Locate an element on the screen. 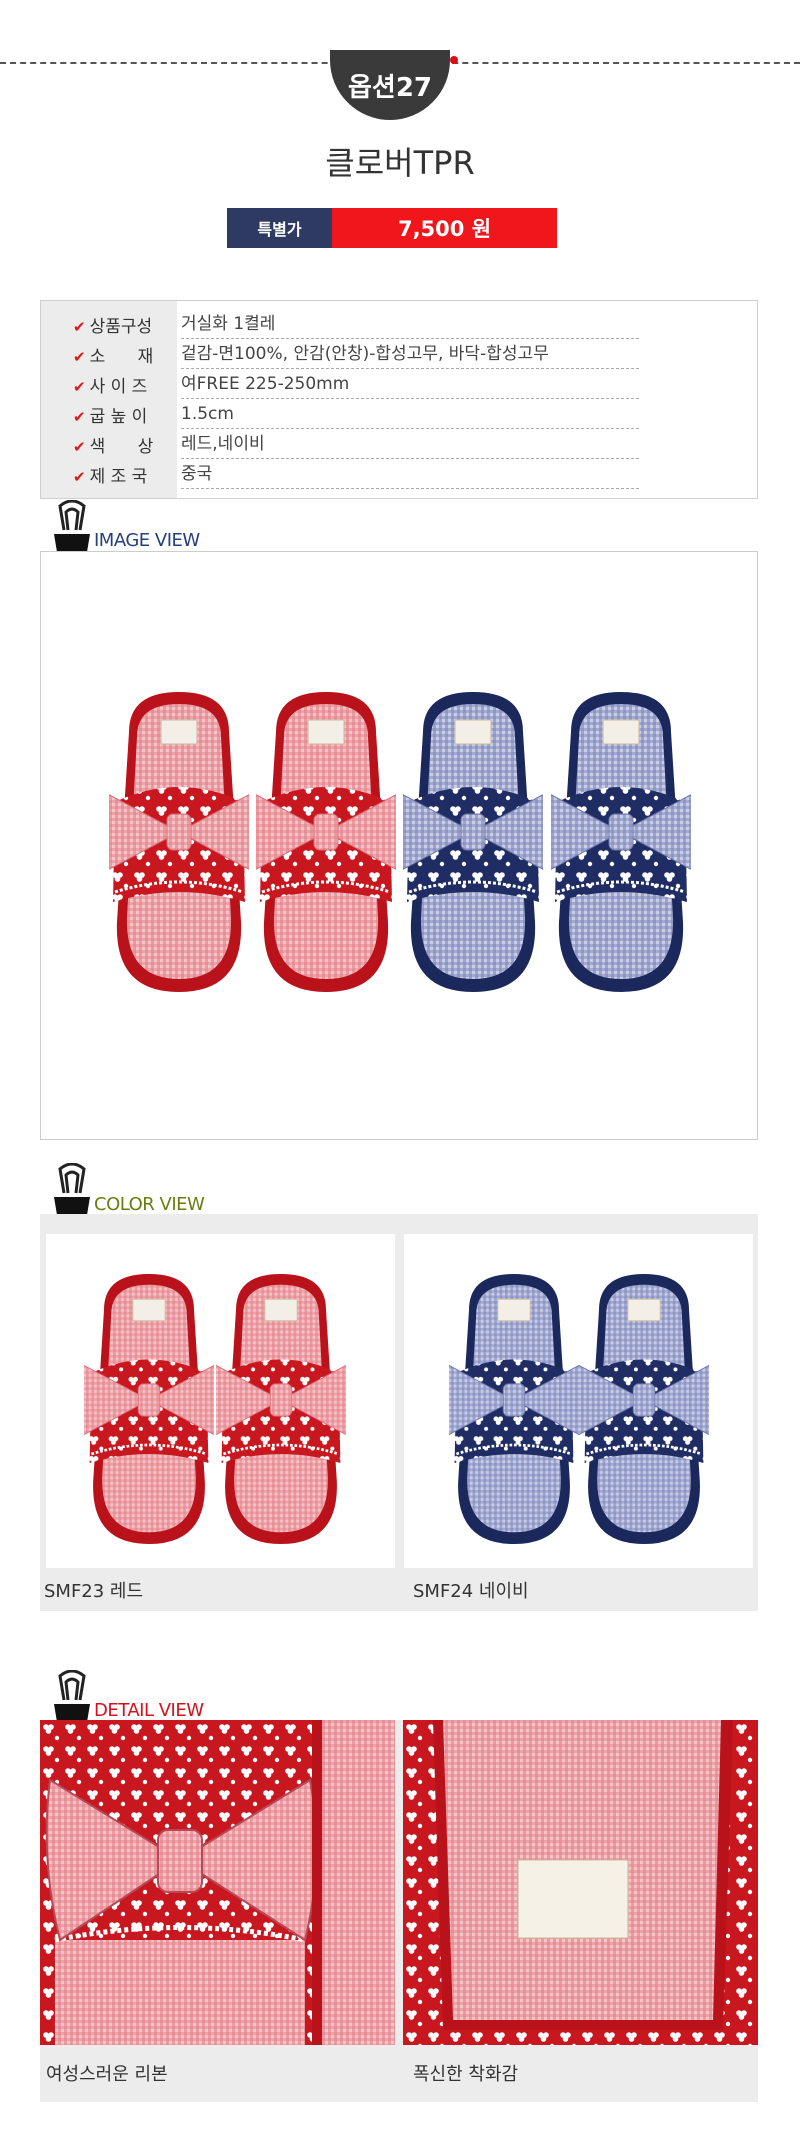 Image resolution: width=800 pixels, height=2150 pixels. product-name: 클로버TPR is located at coordinates (400, 163).